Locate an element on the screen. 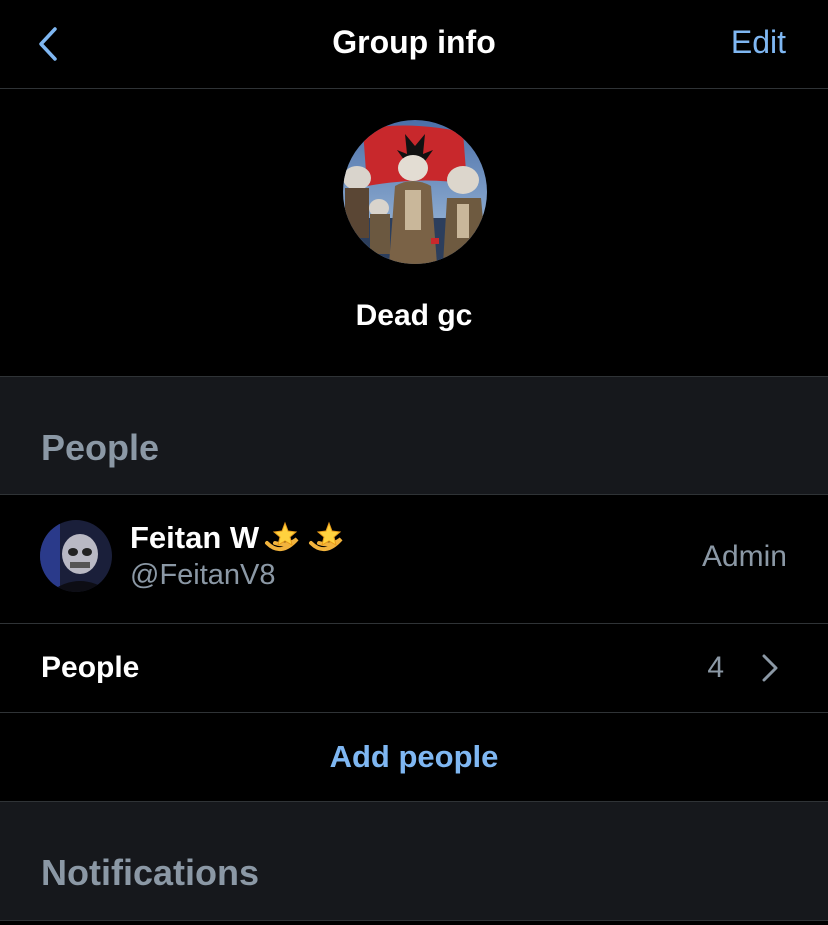  people-count: 4 is located at coordinates (715, 667).